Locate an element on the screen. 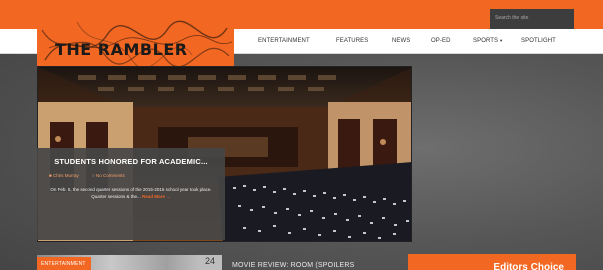 Image resolution: width=603 pixels, height=270 pixels. editors-choice-heading: Editors Choice is located at coordinates (492, 262).